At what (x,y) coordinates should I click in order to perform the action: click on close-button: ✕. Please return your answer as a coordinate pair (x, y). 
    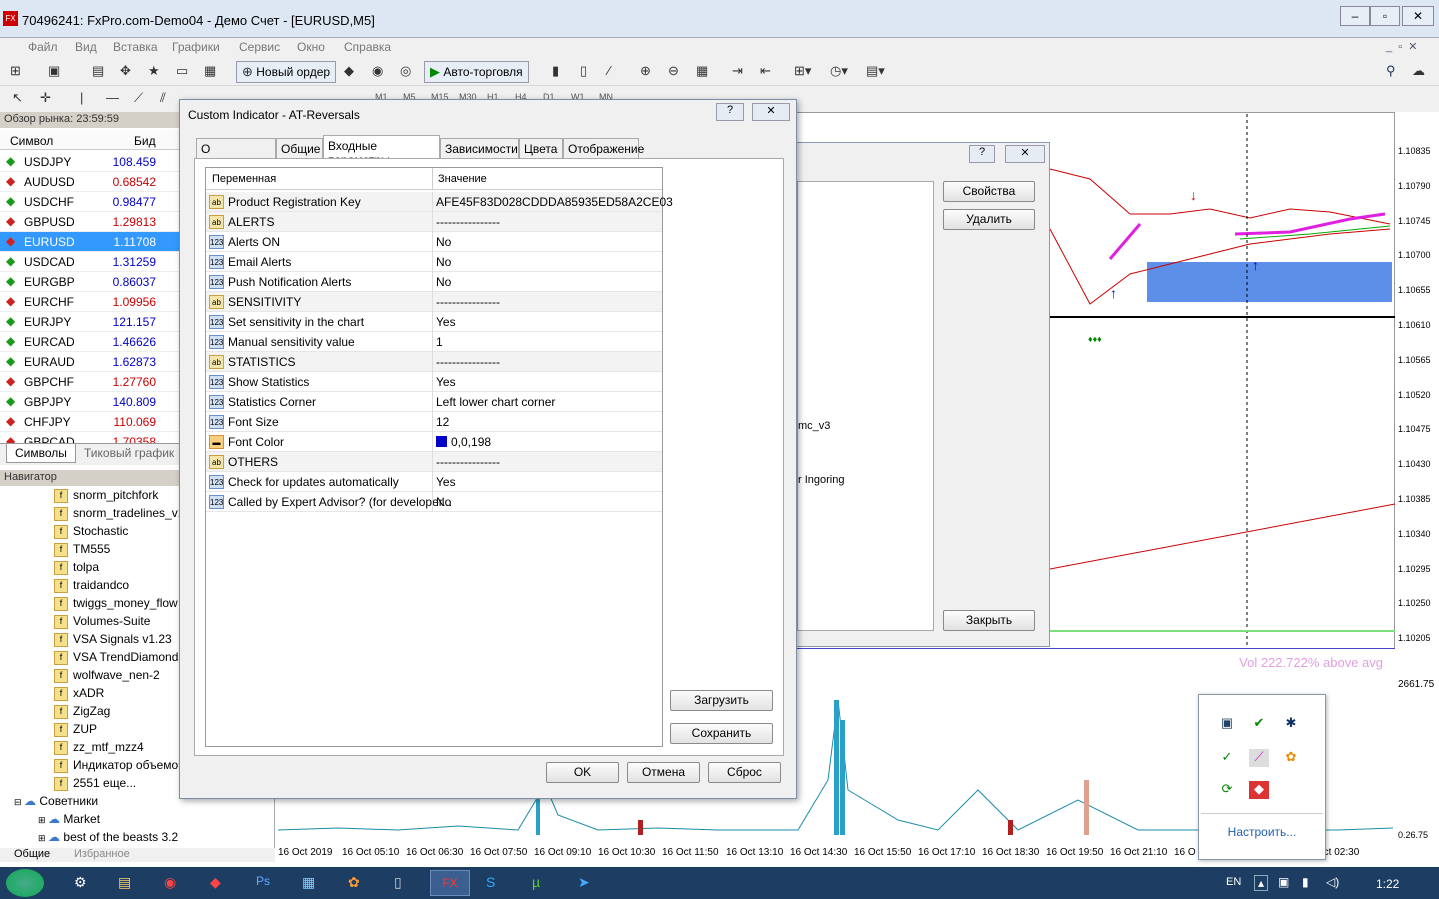
    Looking at the image, I should click on (1418, 16).